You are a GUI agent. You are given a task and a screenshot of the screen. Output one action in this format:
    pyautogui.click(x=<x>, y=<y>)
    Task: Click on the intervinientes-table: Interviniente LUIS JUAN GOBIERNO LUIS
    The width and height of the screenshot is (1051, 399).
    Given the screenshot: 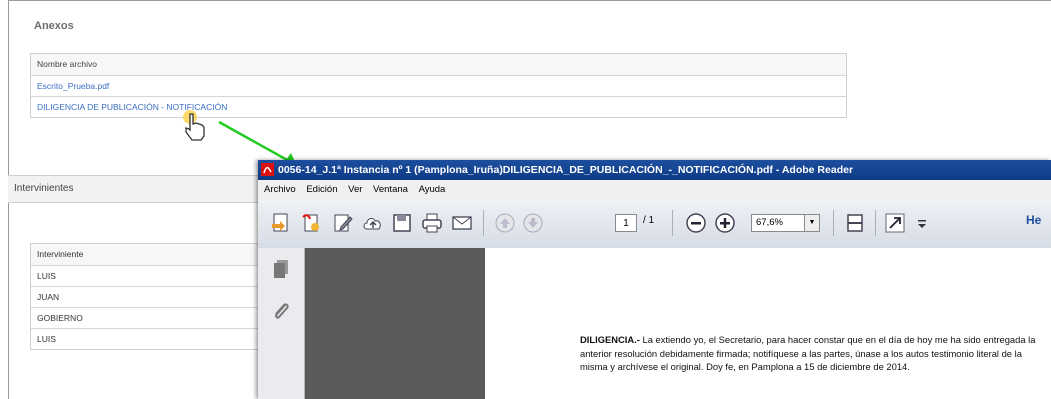 What is the action you would take?
    pyautogui.click(x=145, y=296)
    